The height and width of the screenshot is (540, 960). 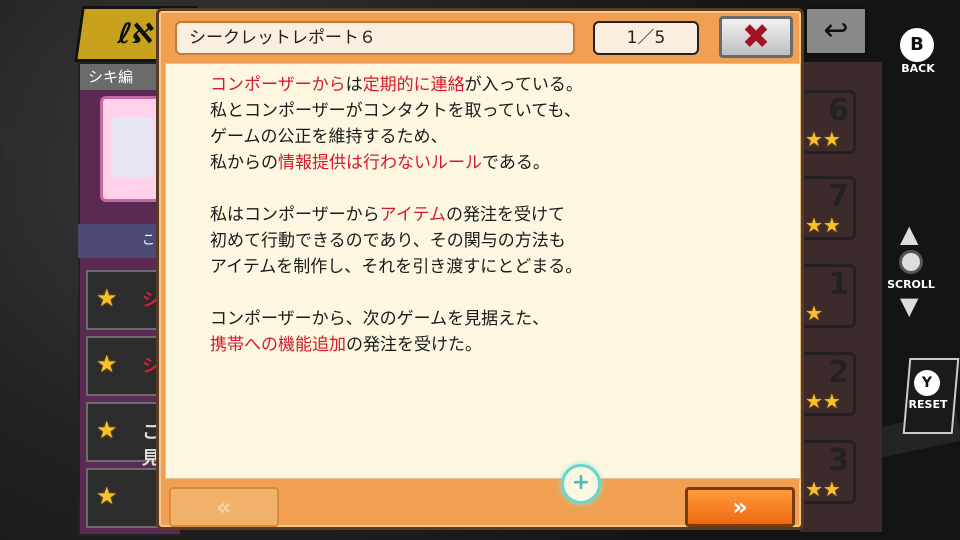 What do you see at coordinates (836, 31) in the screenshot?
I see `return-arrow-icon: ↩` at bounding box center [836, 31].